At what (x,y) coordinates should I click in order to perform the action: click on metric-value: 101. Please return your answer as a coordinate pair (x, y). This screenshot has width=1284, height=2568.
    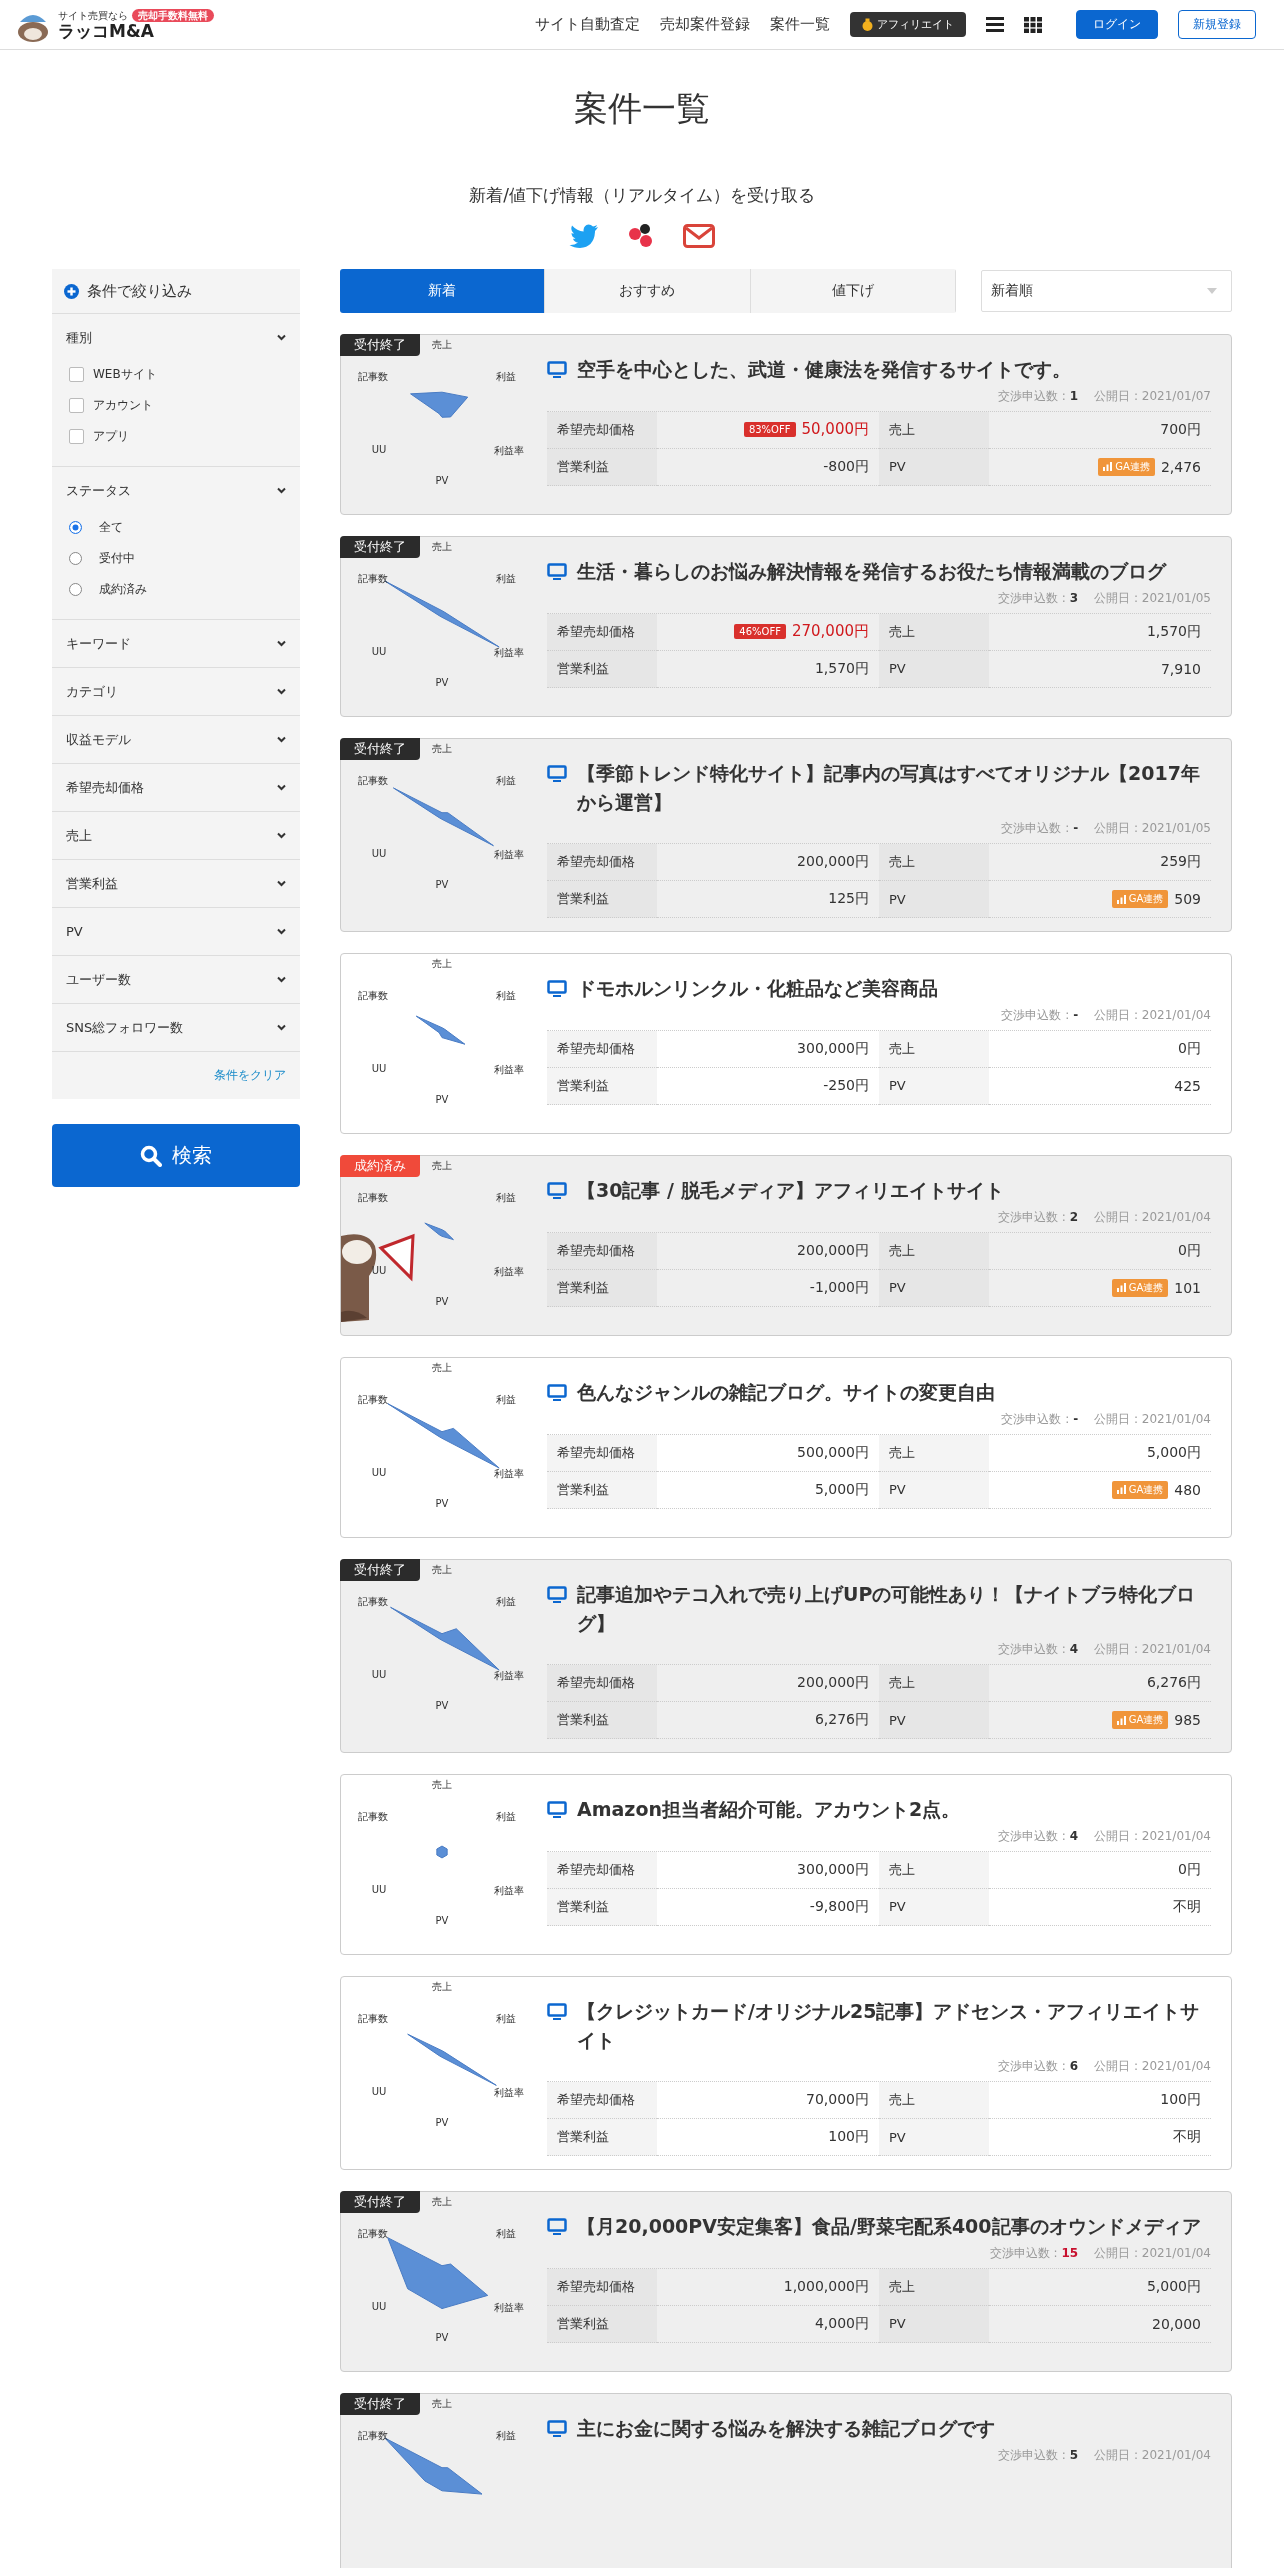
    Looking at the image, I should click on (1187, 1287).